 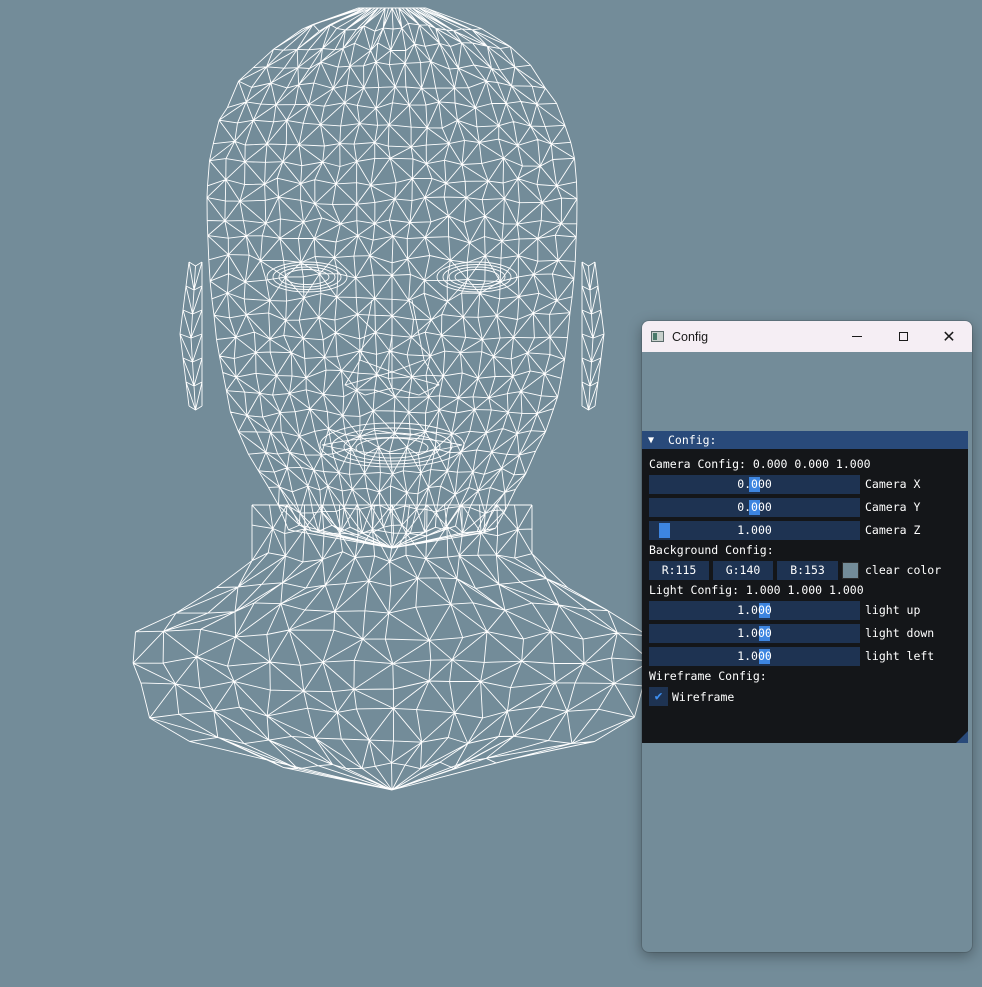 I want to click on light-config-label: Light Config: 1.000 1.000 1.000, so click(x=756, y=590).